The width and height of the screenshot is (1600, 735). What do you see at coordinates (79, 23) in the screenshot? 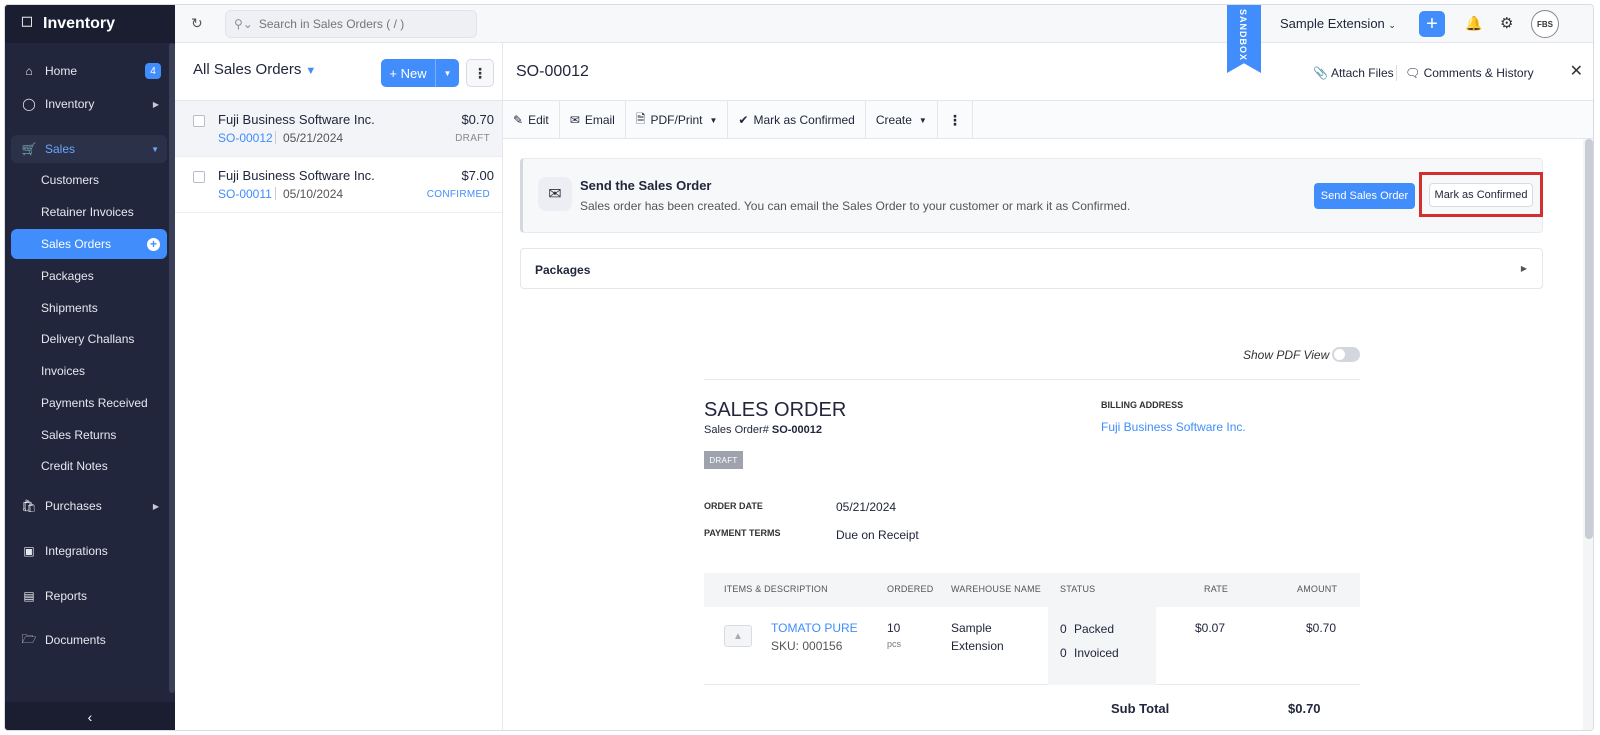
I see `app-name: Inventory` at bounding box center [79, 23].